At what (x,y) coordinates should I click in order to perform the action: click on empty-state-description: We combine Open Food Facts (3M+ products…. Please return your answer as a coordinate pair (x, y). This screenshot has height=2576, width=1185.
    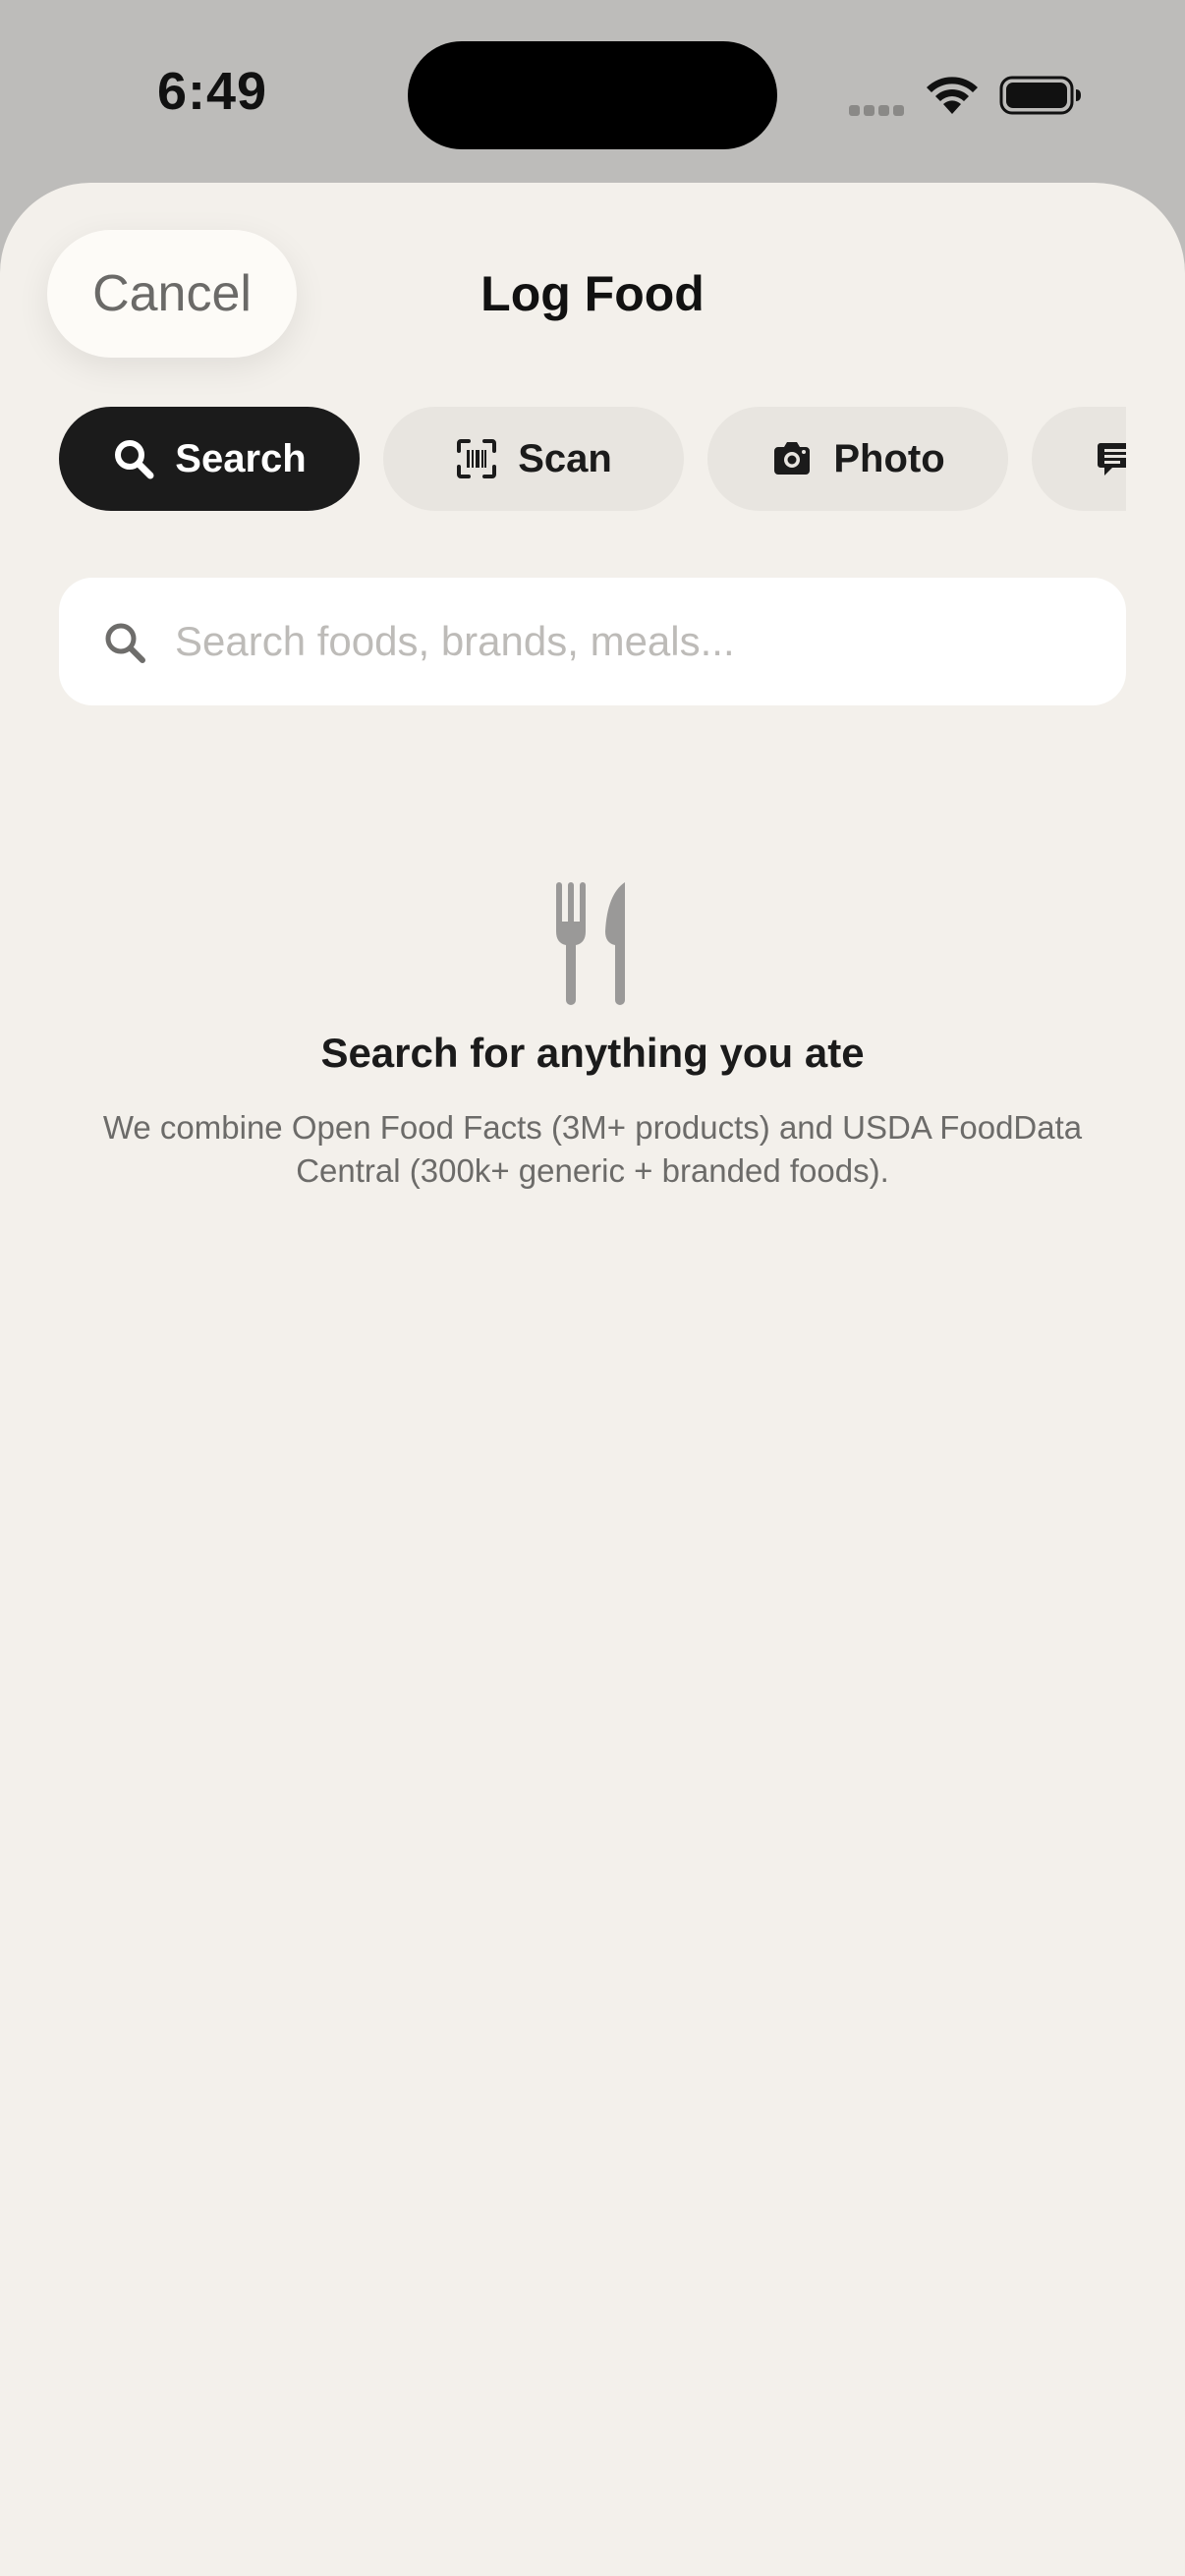
    Looking at the image, I should click on (592, 1149).